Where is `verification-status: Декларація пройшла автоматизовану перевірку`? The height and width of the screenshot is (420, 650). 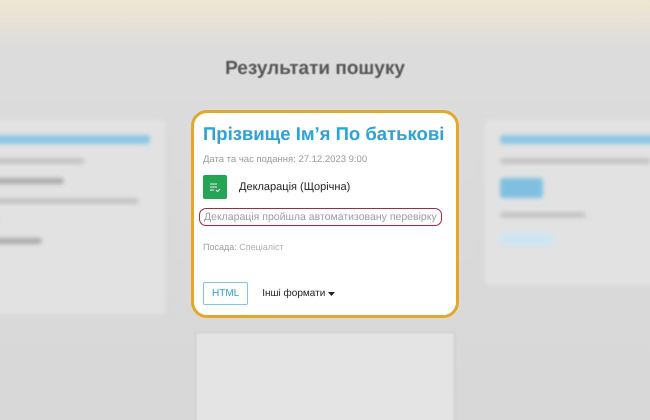 verification-status: Декларація пройшла автоматизовану перевірку is located at coordinates (320, 217).